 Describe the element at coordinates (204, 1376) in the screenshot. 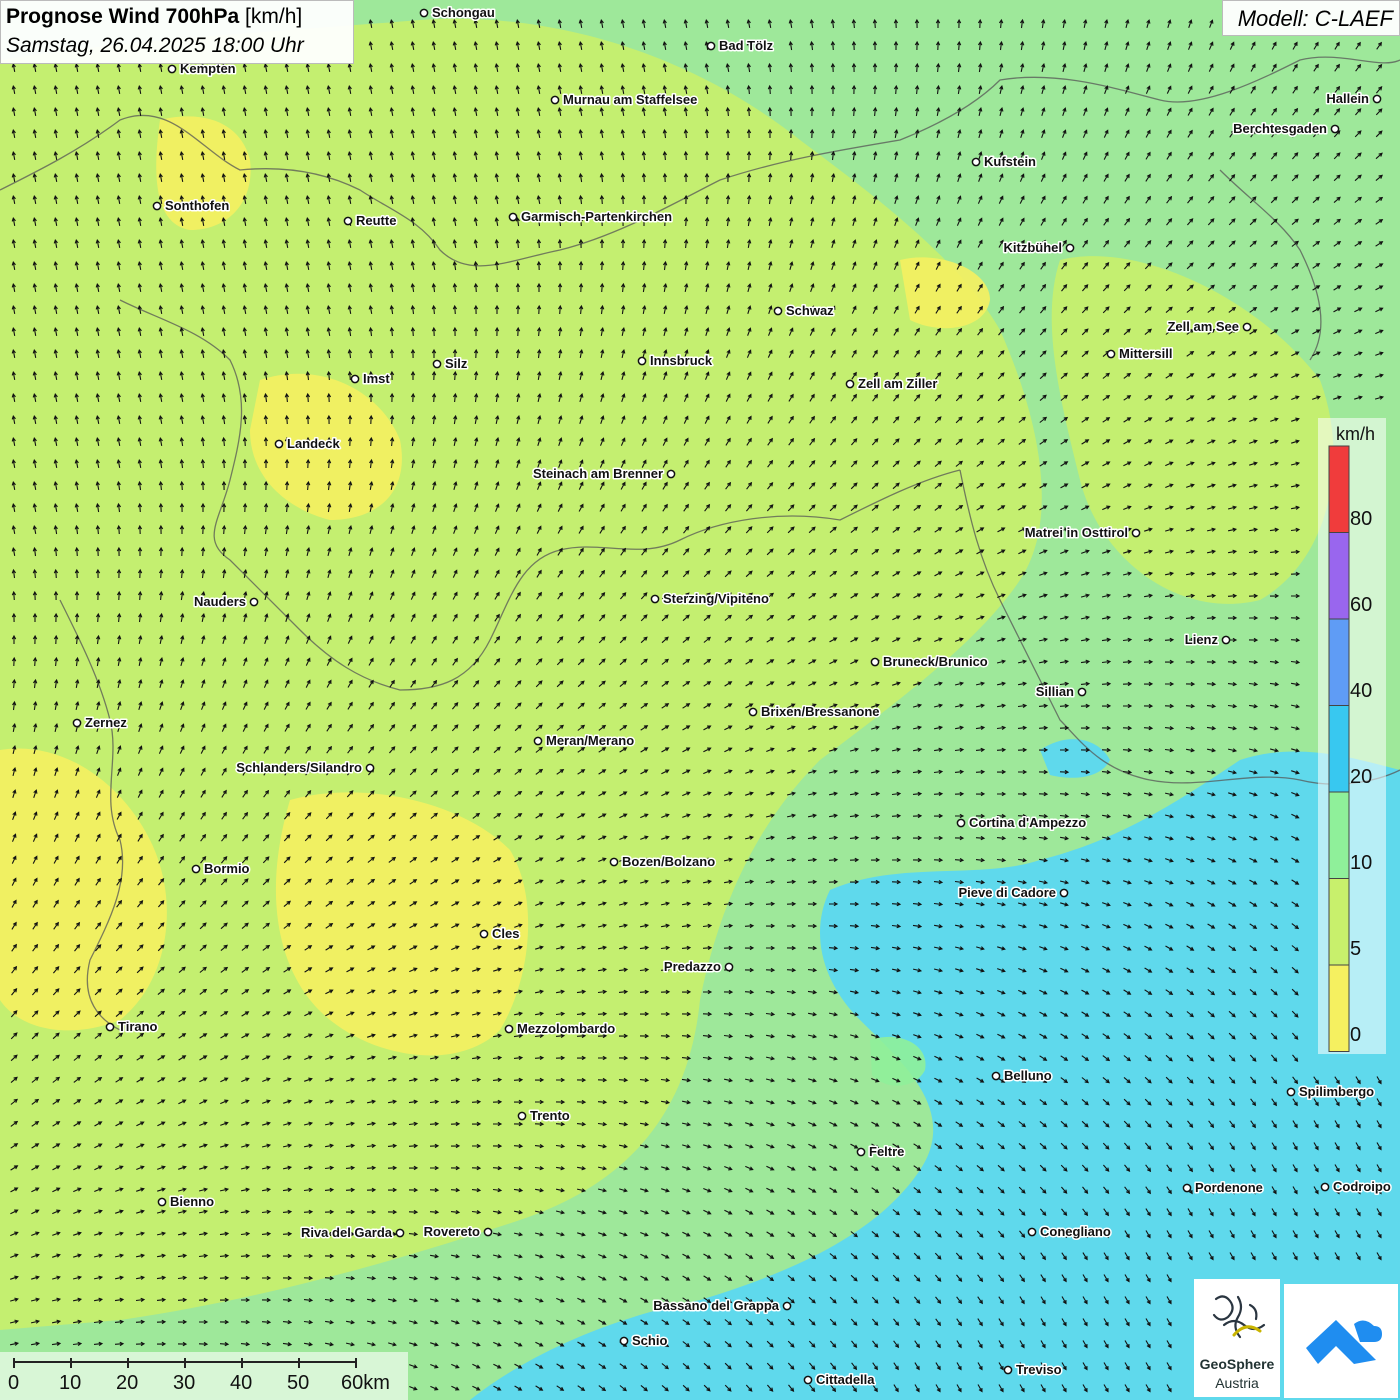

I see `scale-bar: 0 10 20 30 40 50 60km` at that location.